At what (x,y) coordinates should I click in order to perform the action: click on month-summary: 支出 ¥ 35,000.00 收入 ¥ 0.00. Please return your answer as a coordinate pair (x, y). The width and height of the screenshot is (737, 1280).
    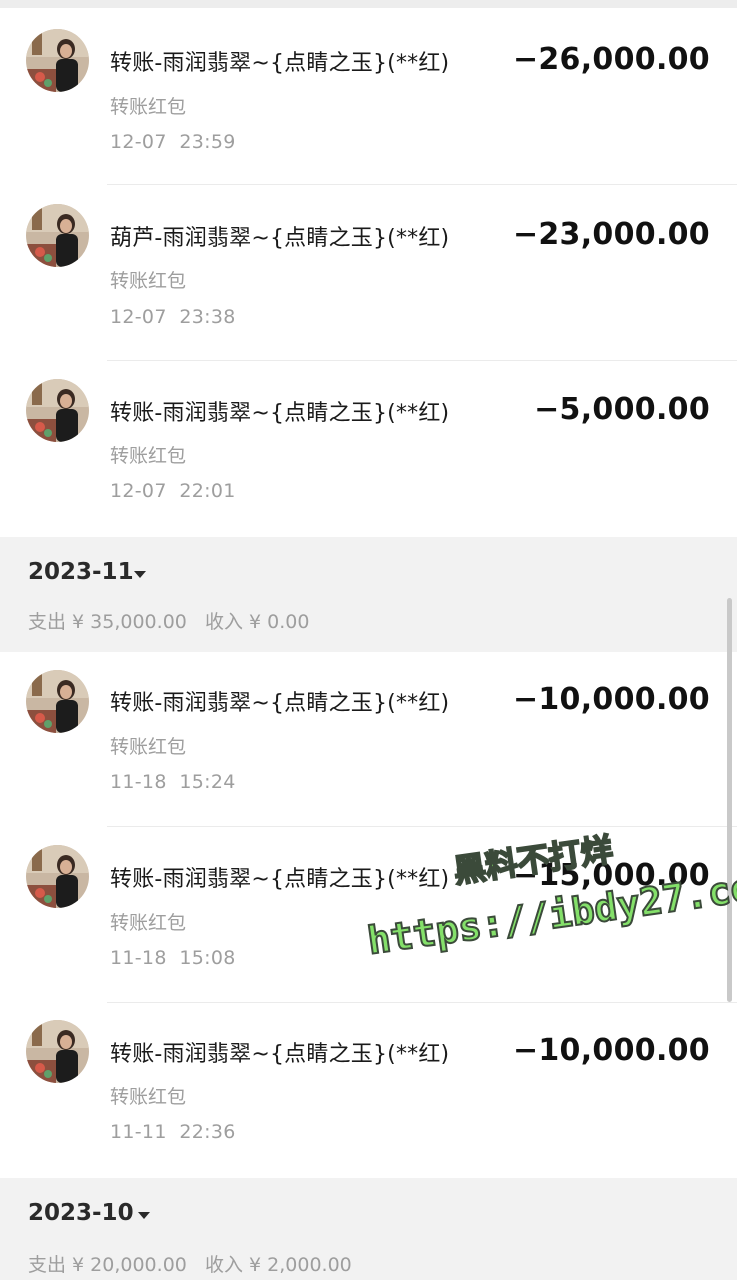
    Looking at the image, I should click on (169, 622).